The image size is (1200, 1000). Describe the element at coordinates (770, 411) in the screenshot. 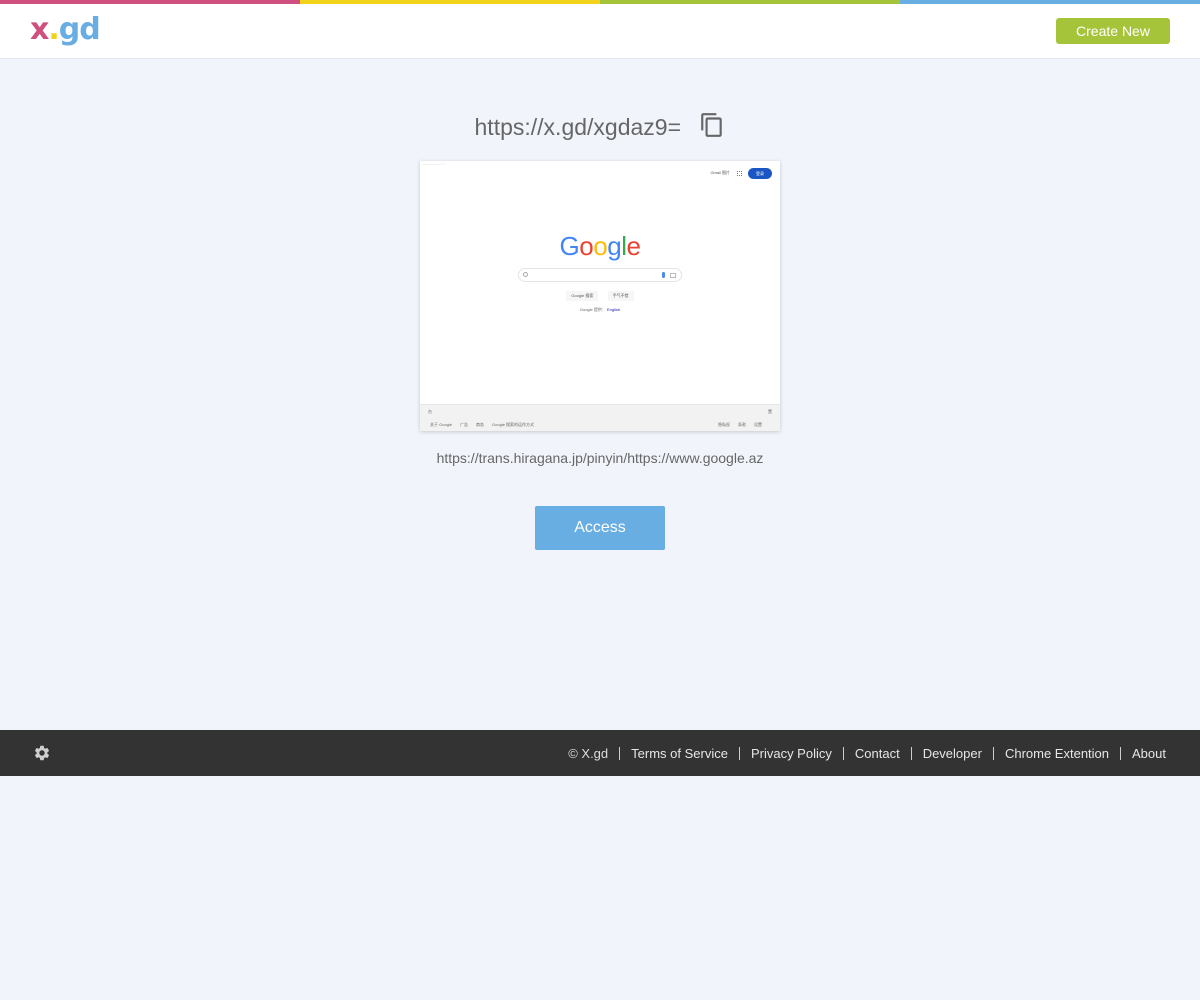

I see `preview-footer-location-right: 置` at that location.